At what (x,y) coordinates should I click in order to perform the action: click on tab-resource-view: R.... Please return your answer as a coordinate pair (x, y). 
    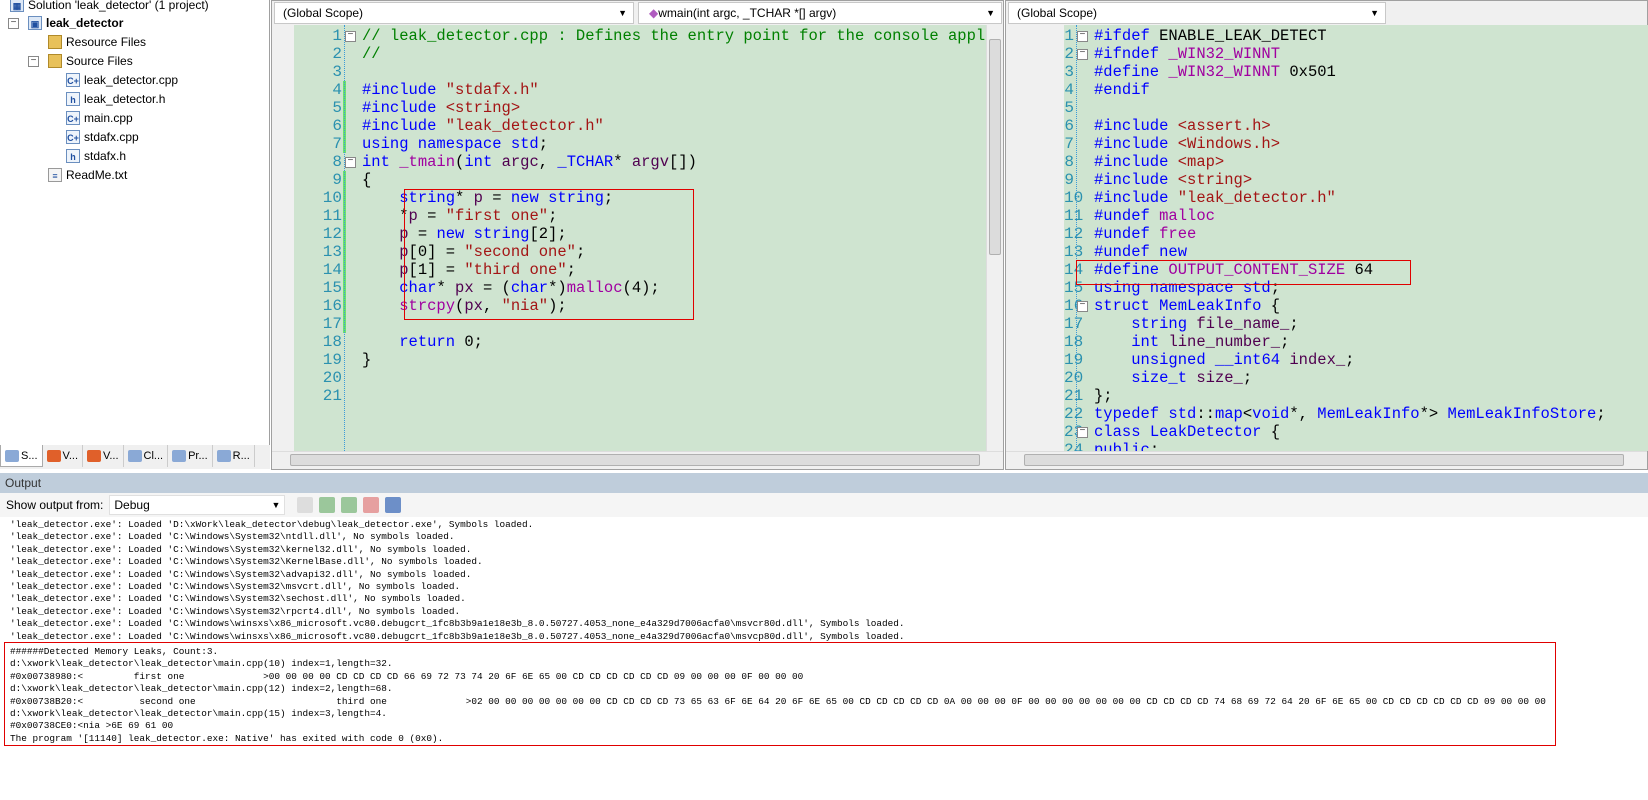
    Looking at the image, I should click on (234, 456).